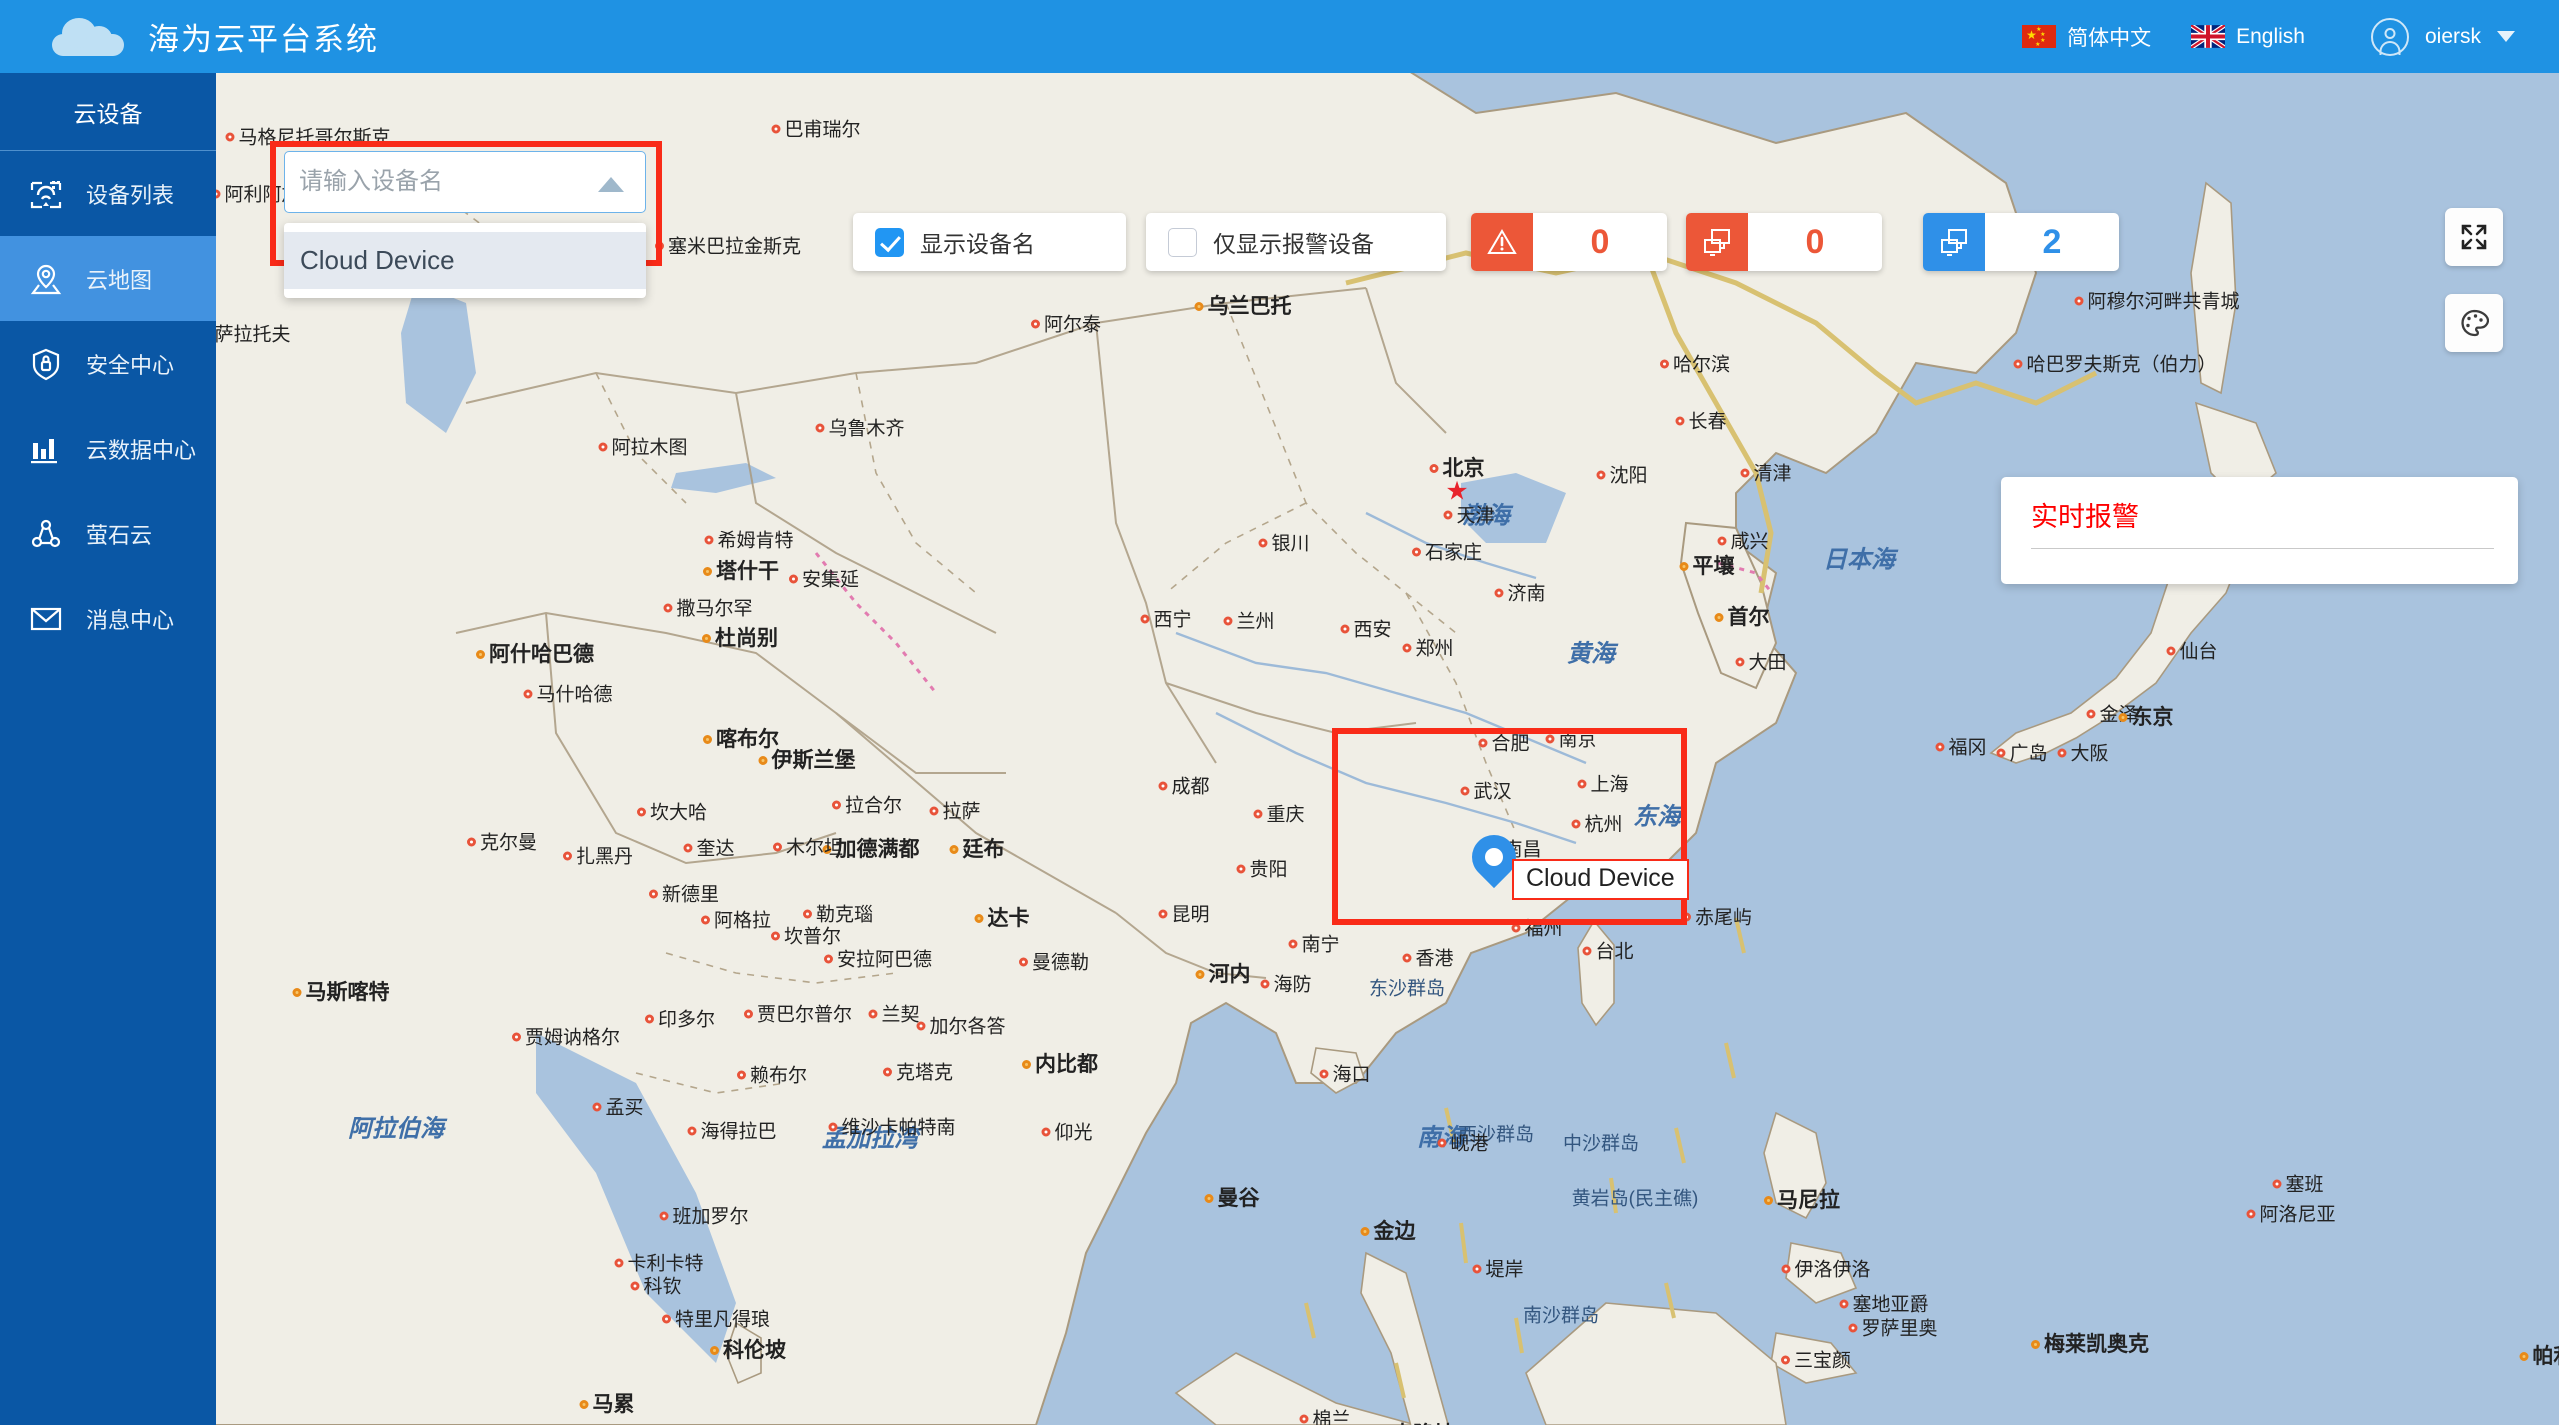 The width and height of the screenshot is (2559, 1425). Describe the element at coordinates (2192, 650) in the screenshot. I see `map-city-label: 仙台` at that location.